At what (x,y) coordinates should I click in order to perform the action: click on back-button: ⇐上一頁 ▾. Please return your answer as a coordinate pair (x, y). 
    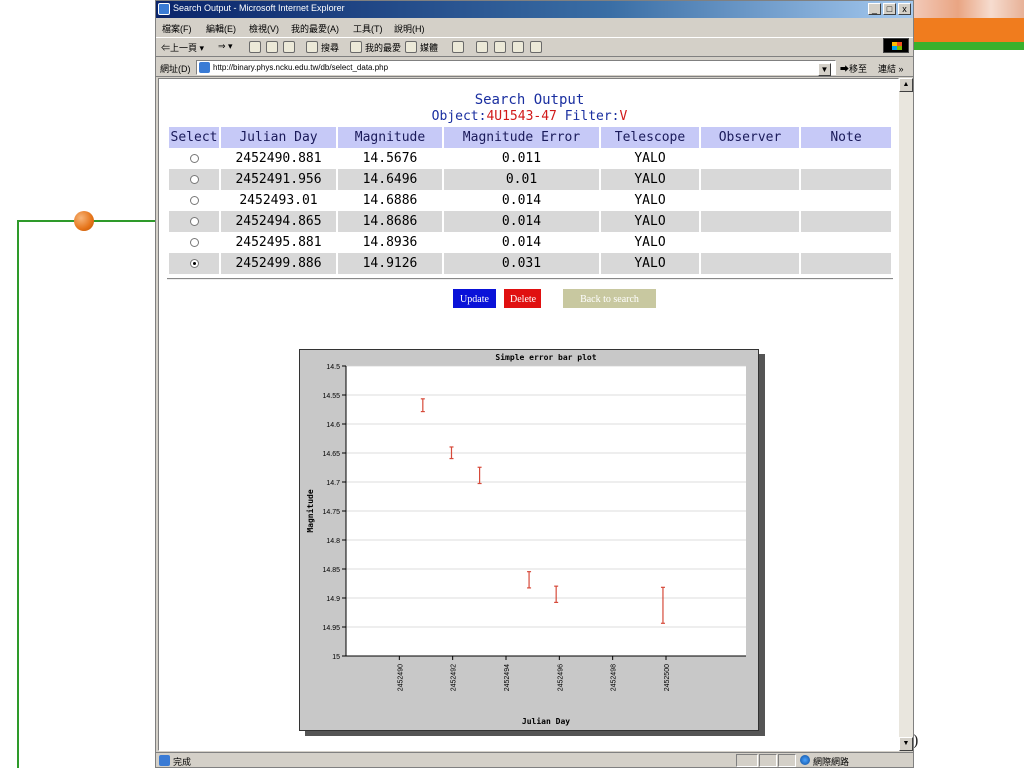
    Looking at the image, I should click on (182, 47).